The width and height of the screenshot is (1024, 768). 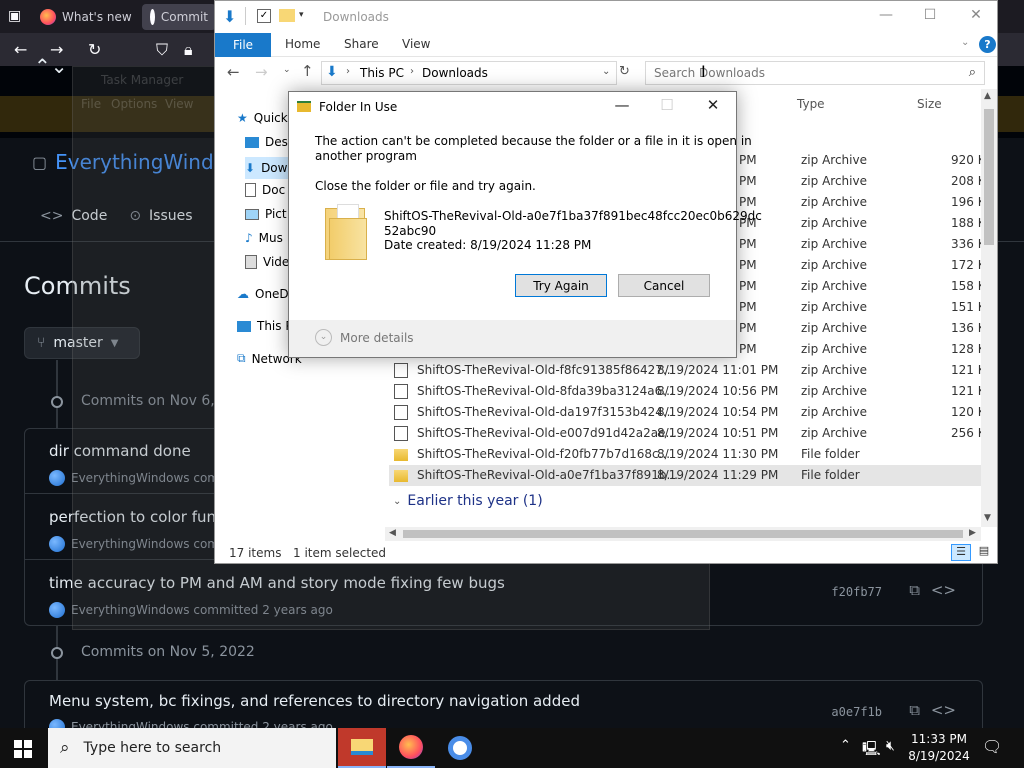 I want to click on taskbar-file-explorer, so click(x=362, y=748).